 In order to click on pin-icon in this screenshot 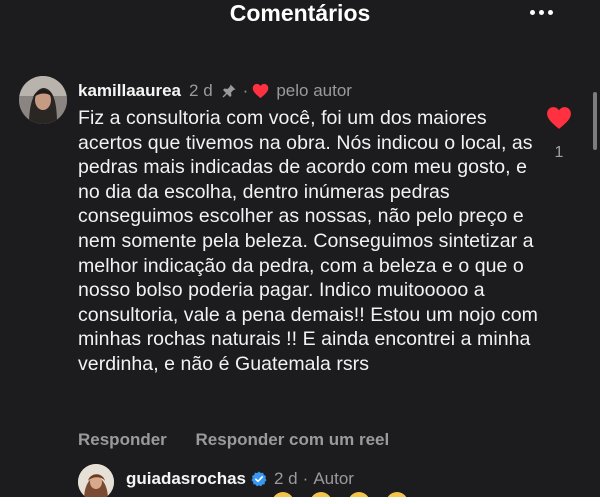, I will do `click(229, 91)`.